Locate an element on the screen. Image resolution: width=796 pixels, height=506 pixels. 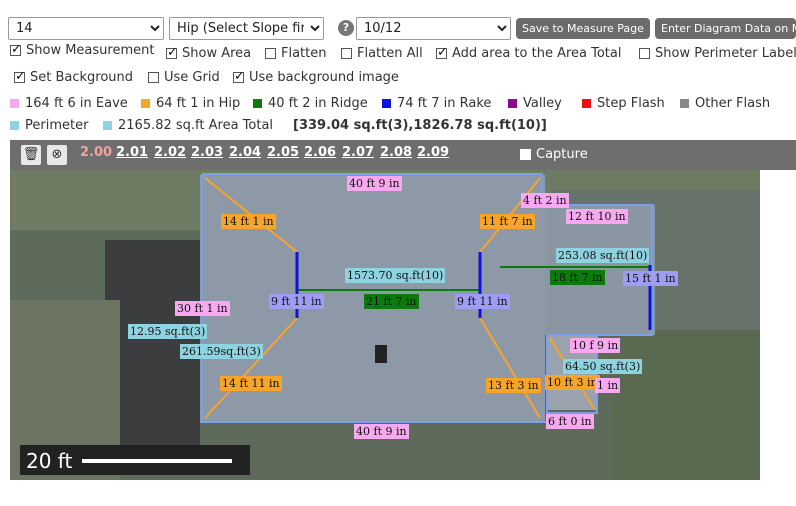
use-grid-checkbox: Use Grid is located at coordinates (184, 77).